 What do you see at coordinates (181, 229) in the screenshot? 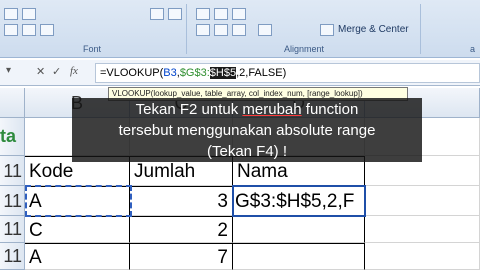
I see `cell-jumlah: 2` at bounding box center [181, 229].